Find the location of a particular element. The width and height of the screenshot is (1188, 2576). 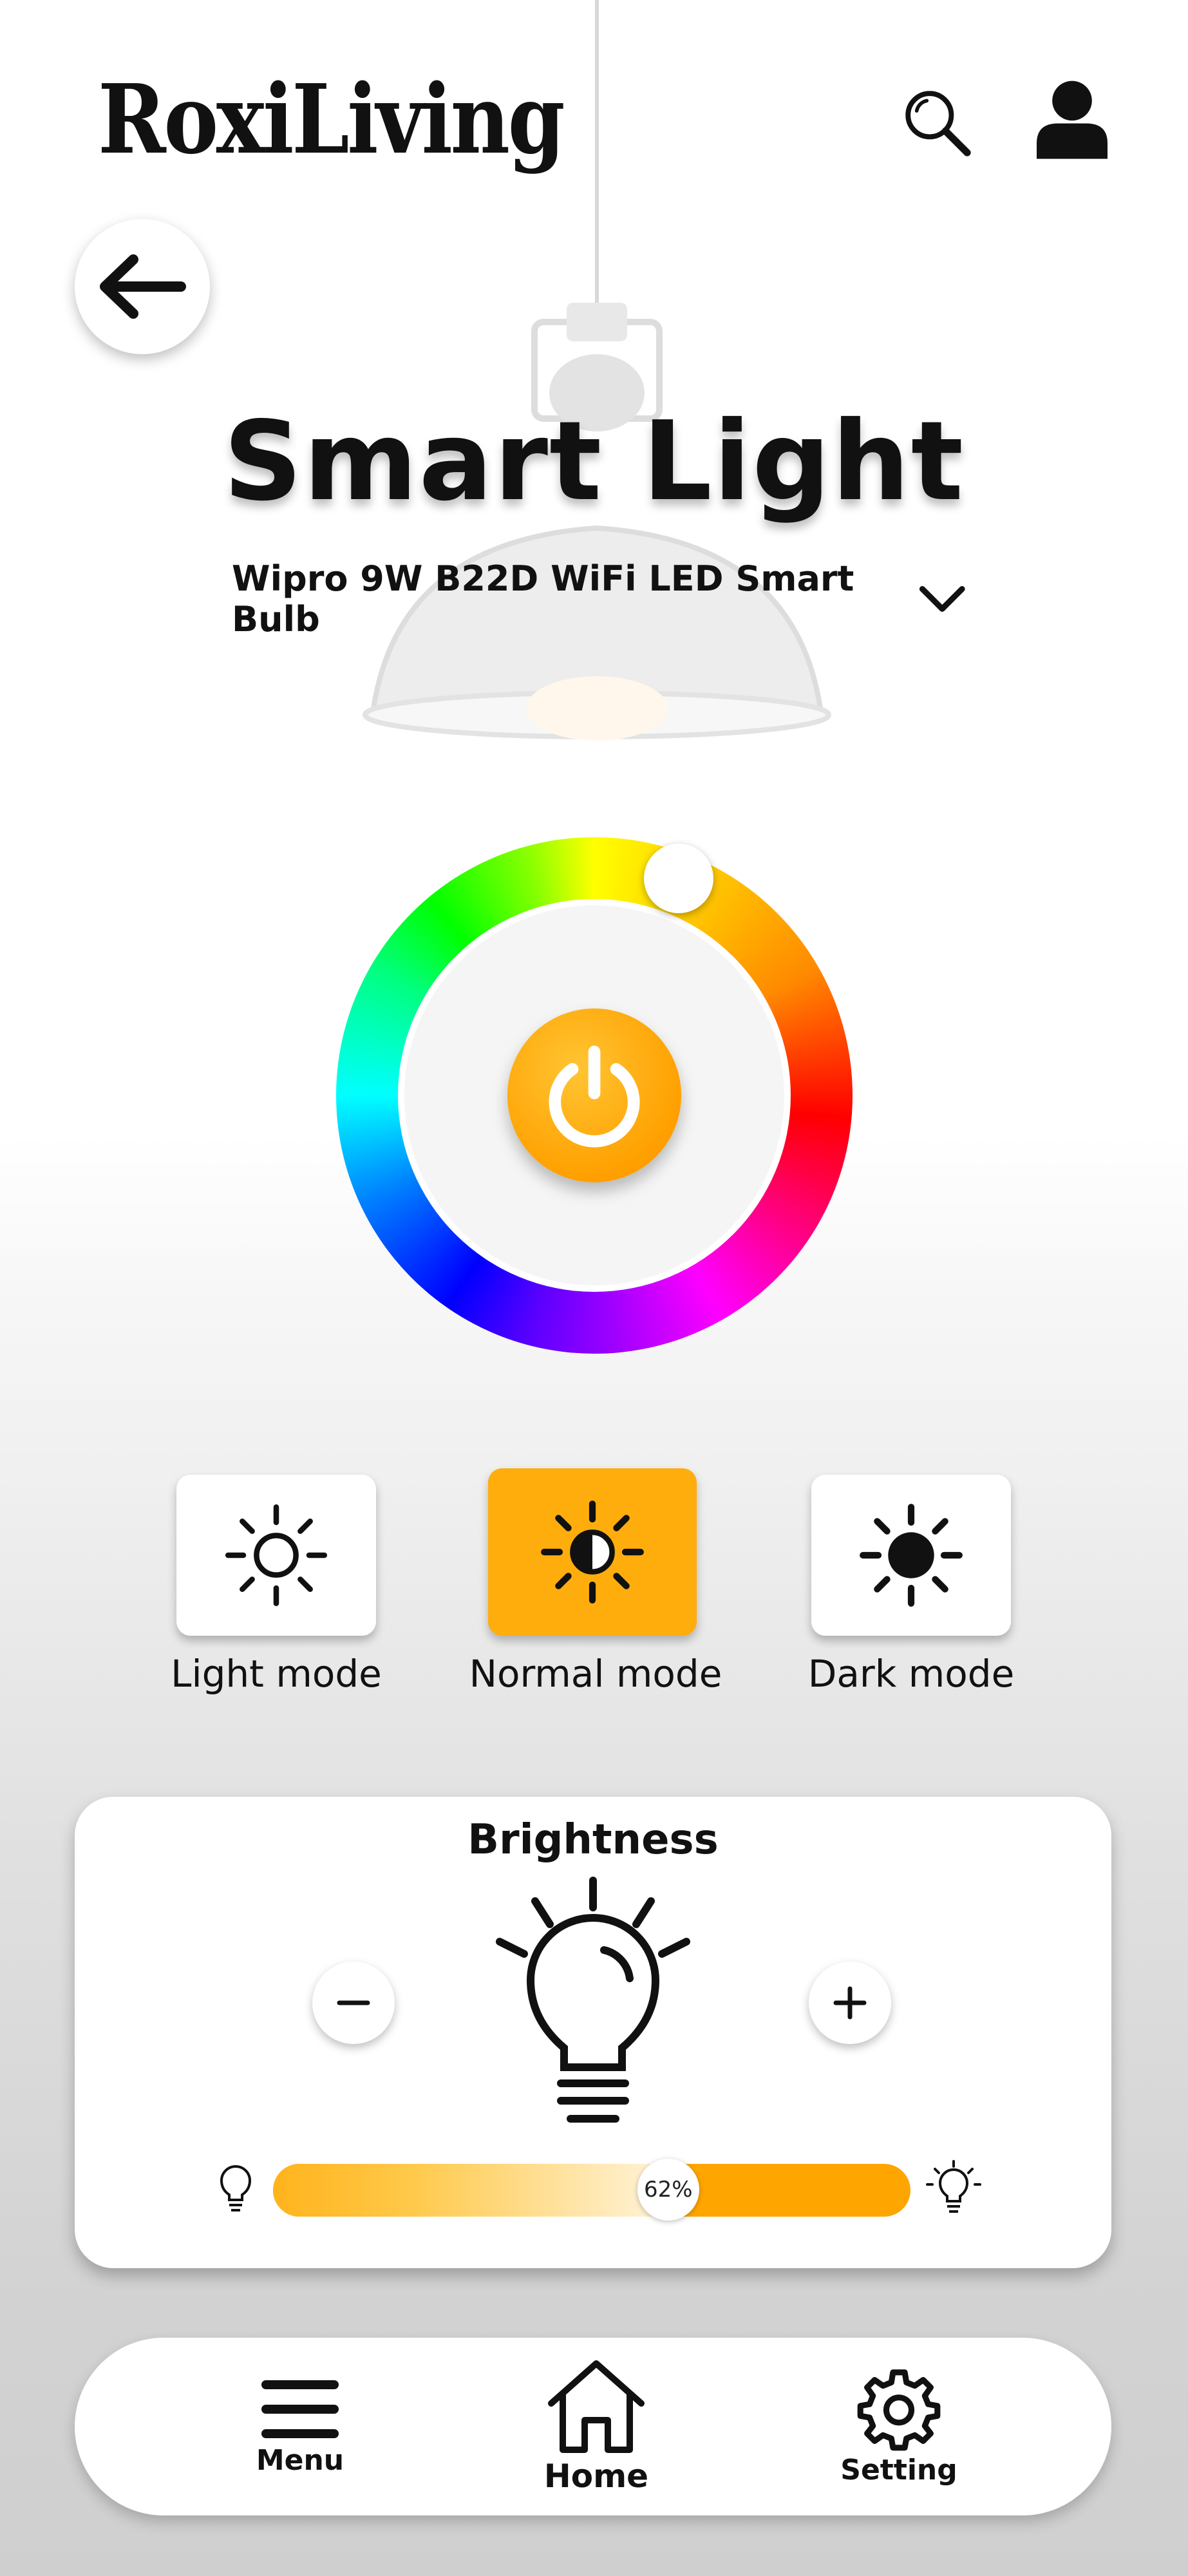

nav-setting-label: Setting is located at coordinates (898, 2469).